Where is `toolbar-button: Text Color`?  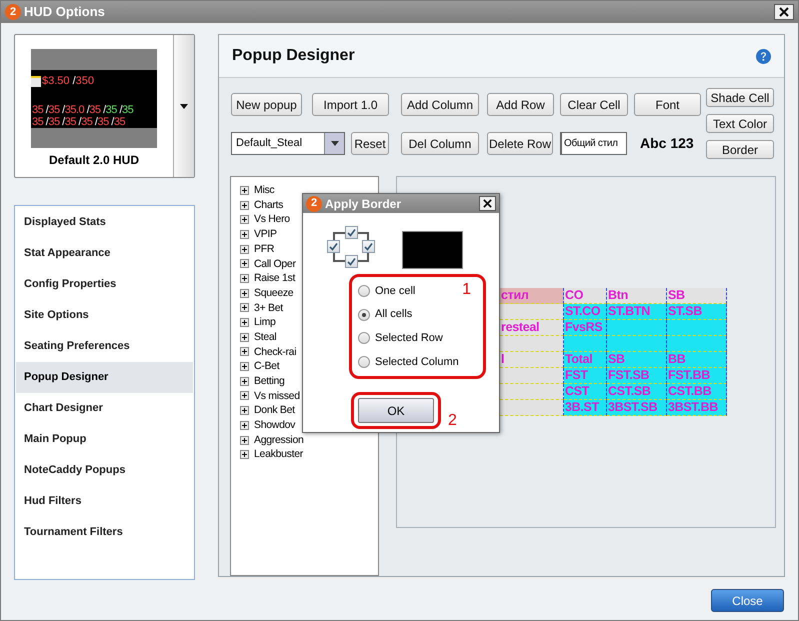 toolbar-button: Text Color is located at coordinates (740, 123).